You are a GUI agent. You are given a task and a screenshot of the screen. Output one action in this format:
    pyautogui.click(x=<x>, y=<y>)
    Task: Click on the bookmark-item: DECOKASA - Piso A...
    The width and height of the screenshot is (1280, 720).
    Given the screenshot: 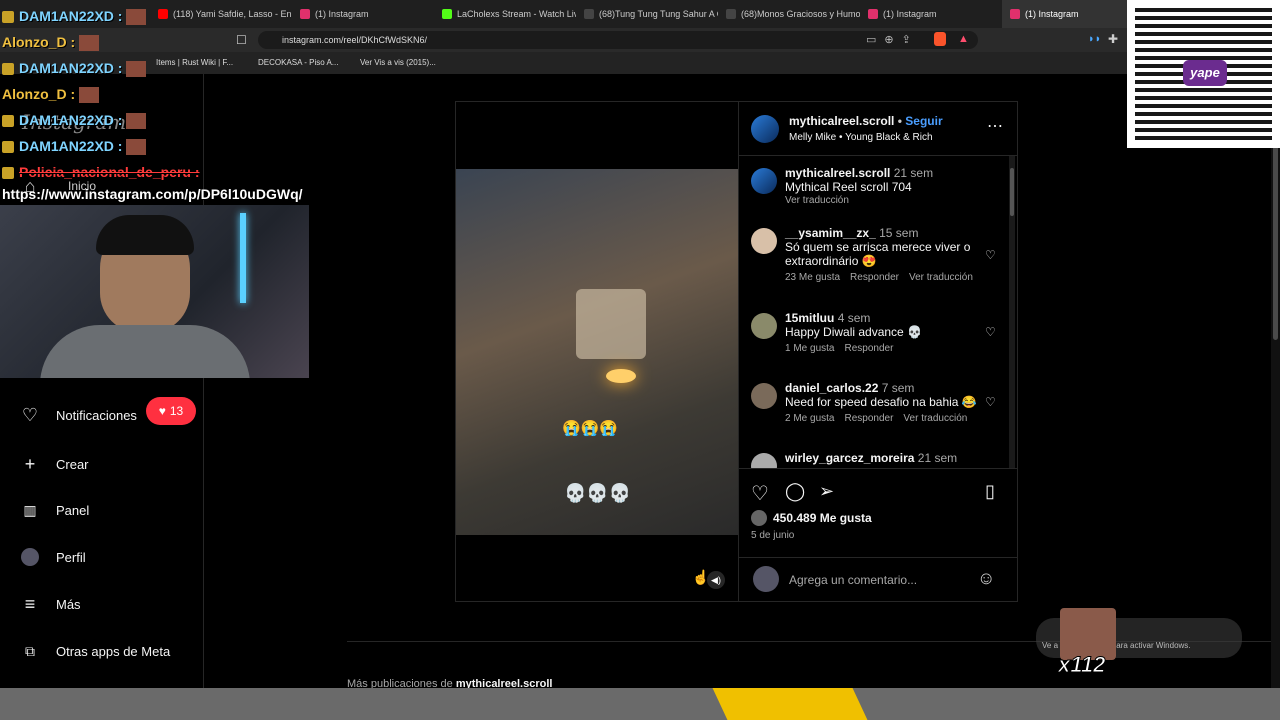 What is the action you would take?
    pyautogui.click(x=298, y=62)
    